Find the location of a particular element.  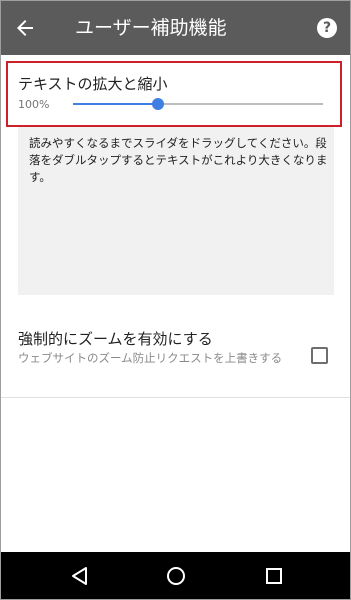

slider-thumb is located at coordinates (158, 104).